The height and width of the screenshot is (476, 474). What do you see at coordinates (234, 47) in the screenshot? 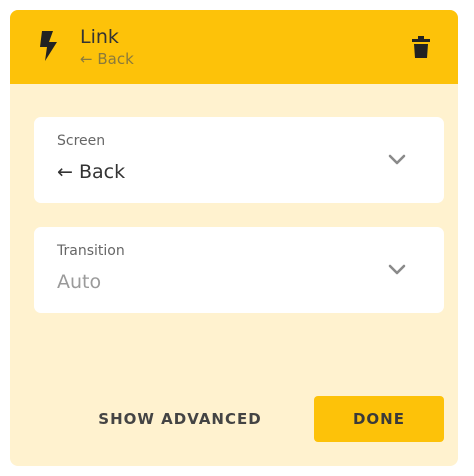
I see `panel-header: Link ← Back` at bounding box center [234, 47].